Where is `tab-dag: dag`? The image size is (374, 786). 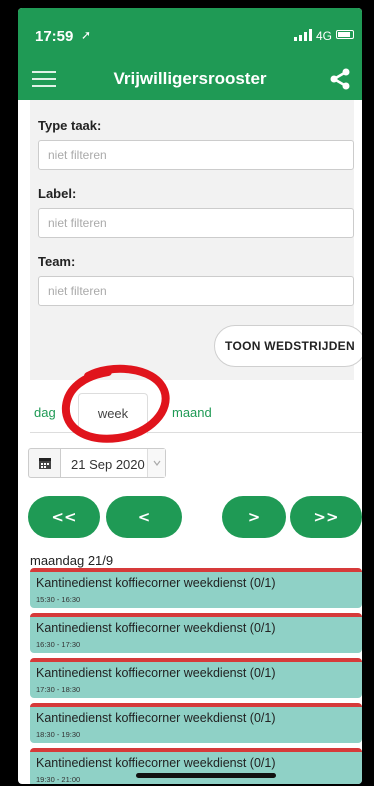
tab-dag: dag is located at coordinates (45, 412).